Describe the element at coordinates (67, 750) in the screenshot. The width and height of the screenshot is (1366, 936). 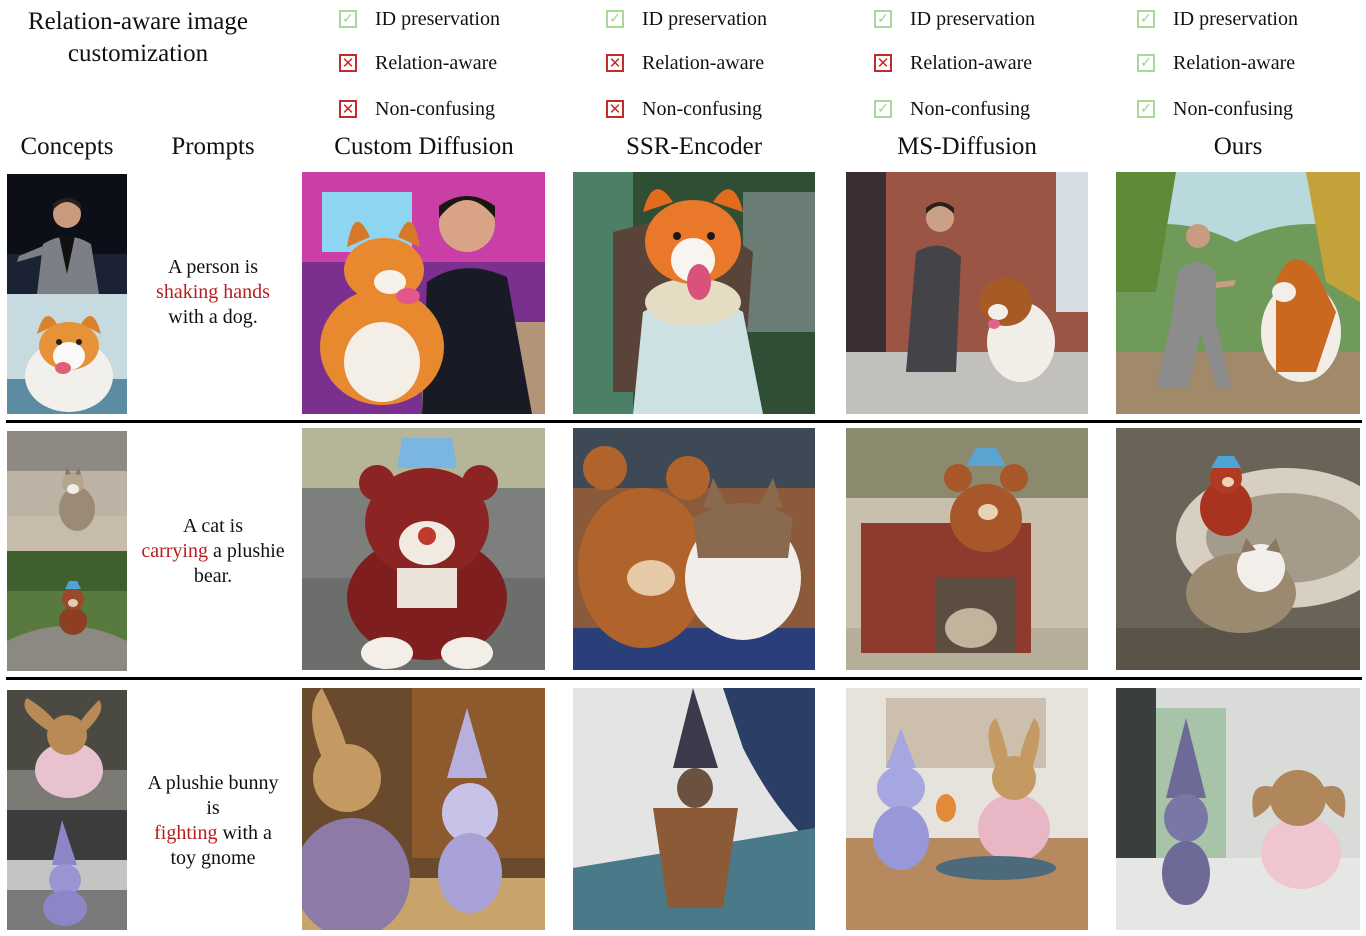
I see `concept-image-bunny` at that location.